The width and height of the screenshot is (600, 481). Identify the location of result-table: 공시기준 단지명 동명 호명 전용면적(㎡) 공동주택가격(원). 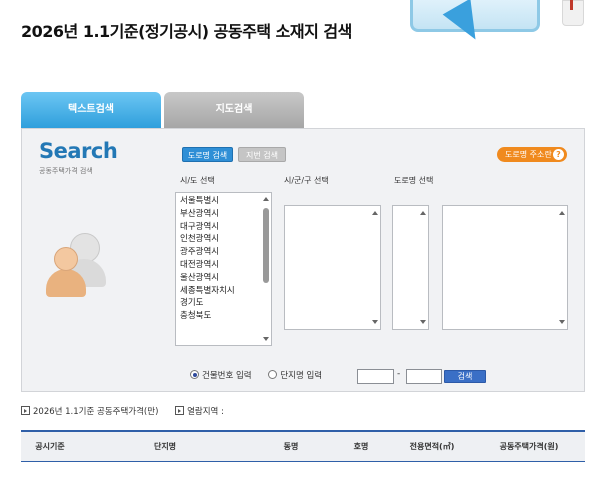
(303, 446).